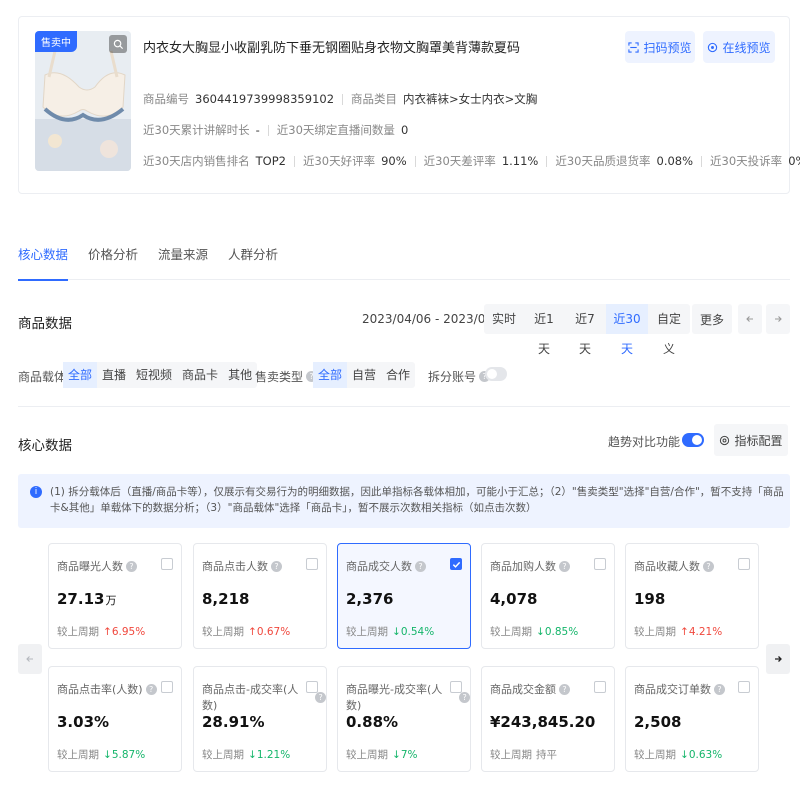 The width and height of the screenshot is (800, 800). I want to click on metric-label: 商品曝光人数?, so click(97, 566).